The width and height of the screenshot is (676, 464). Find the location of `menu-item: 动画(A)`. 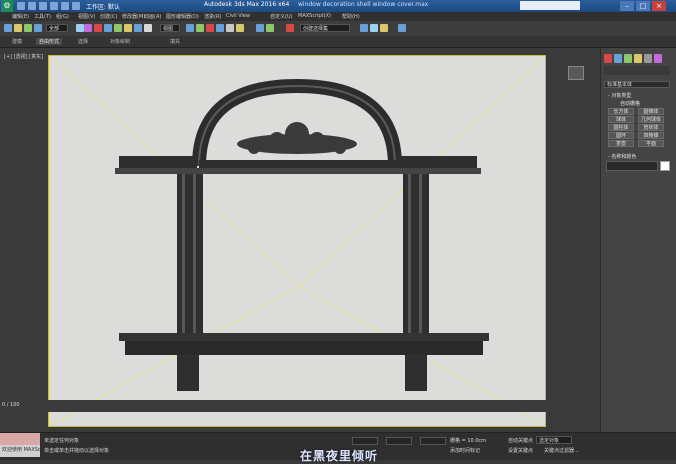

menu-item: 动画(A) is located at coordinates (152, 16).